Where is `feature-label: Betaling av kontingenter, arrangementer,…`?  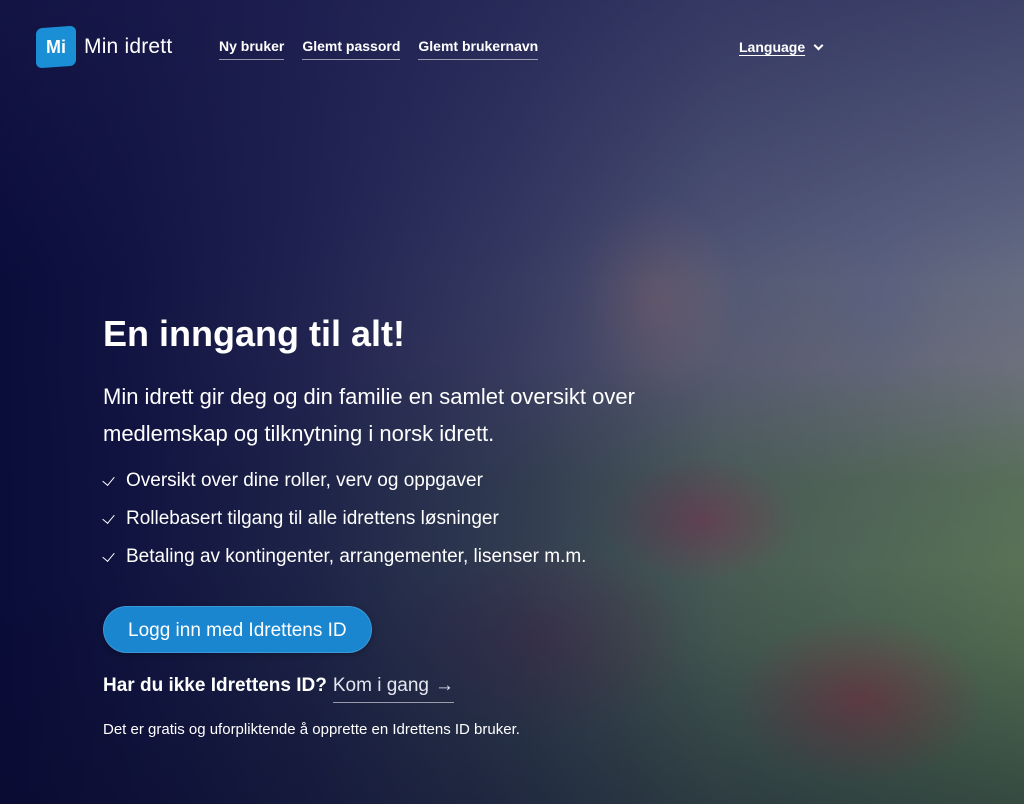
feature-label: Betaling av kontingenter, arrangementer,… is located at coordinates (356, 556).